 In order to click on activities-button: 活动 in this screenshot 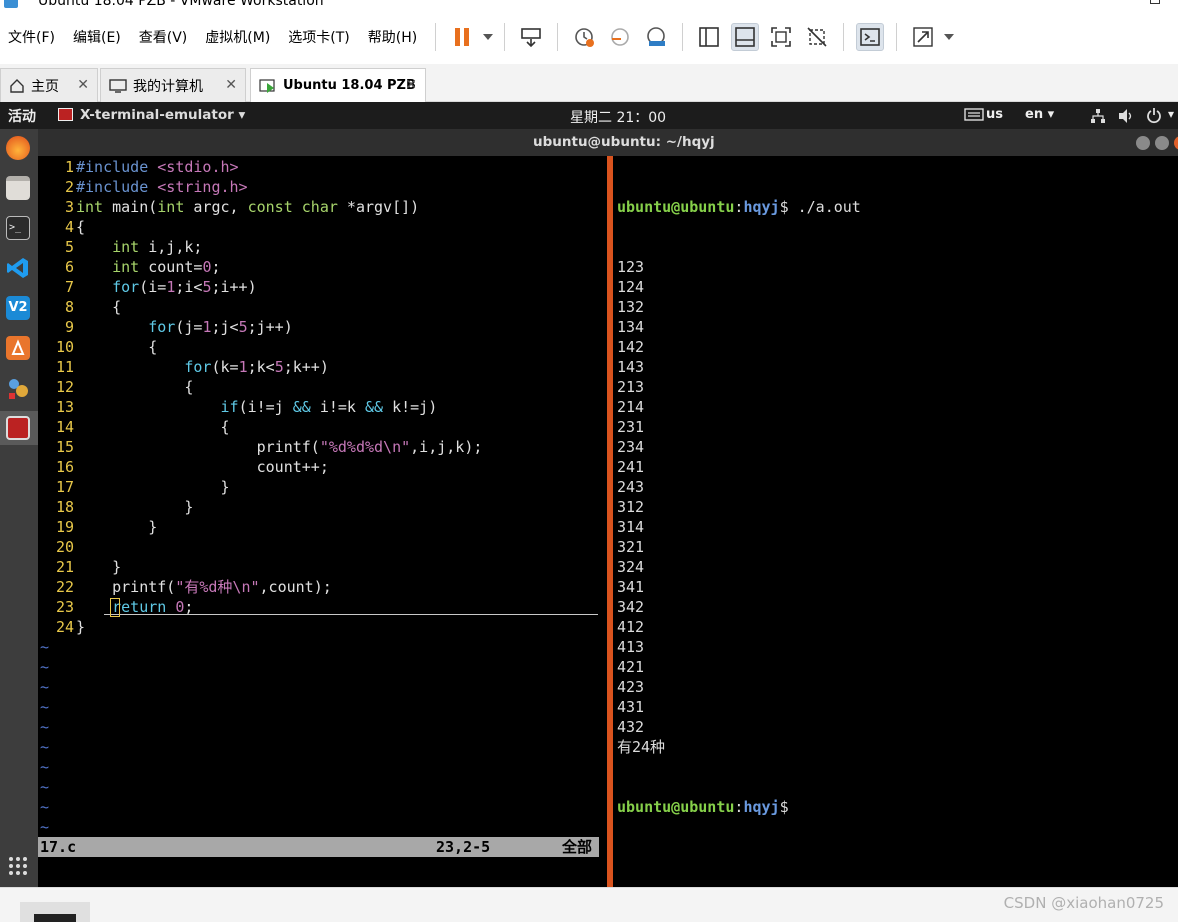, I will do `click(22, 116)`.